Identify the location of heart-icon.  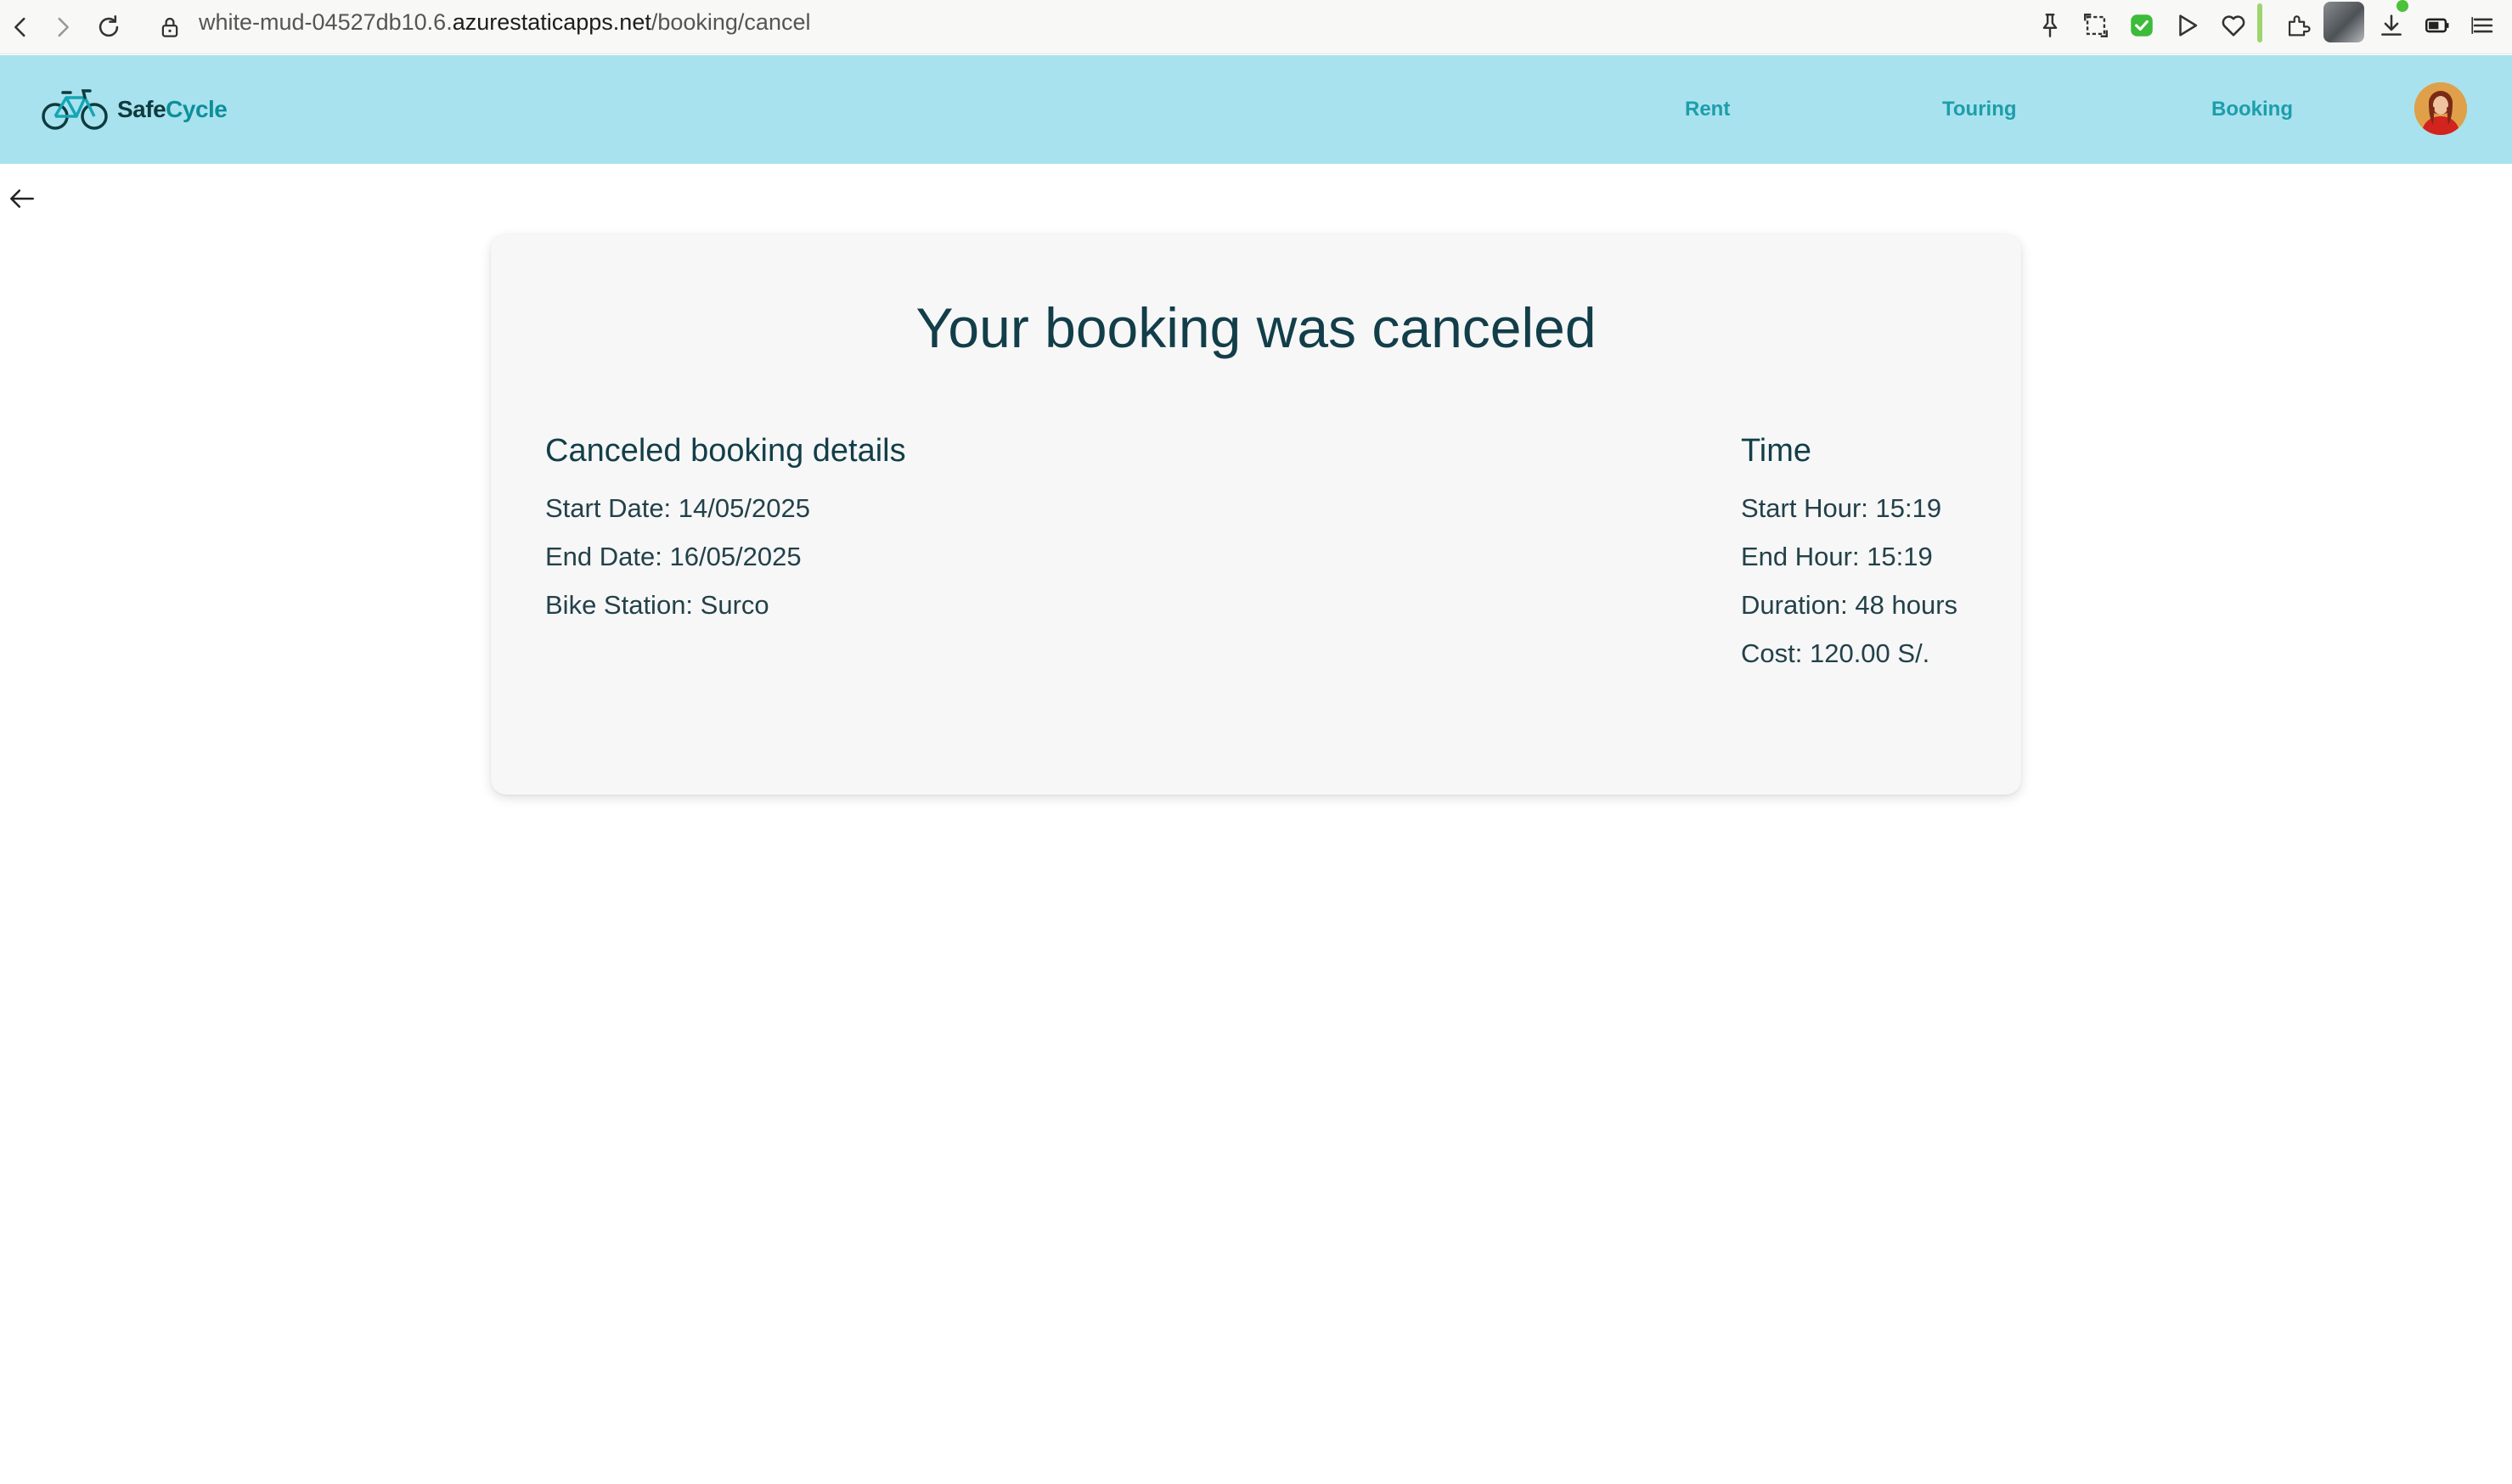
(2233, 26).